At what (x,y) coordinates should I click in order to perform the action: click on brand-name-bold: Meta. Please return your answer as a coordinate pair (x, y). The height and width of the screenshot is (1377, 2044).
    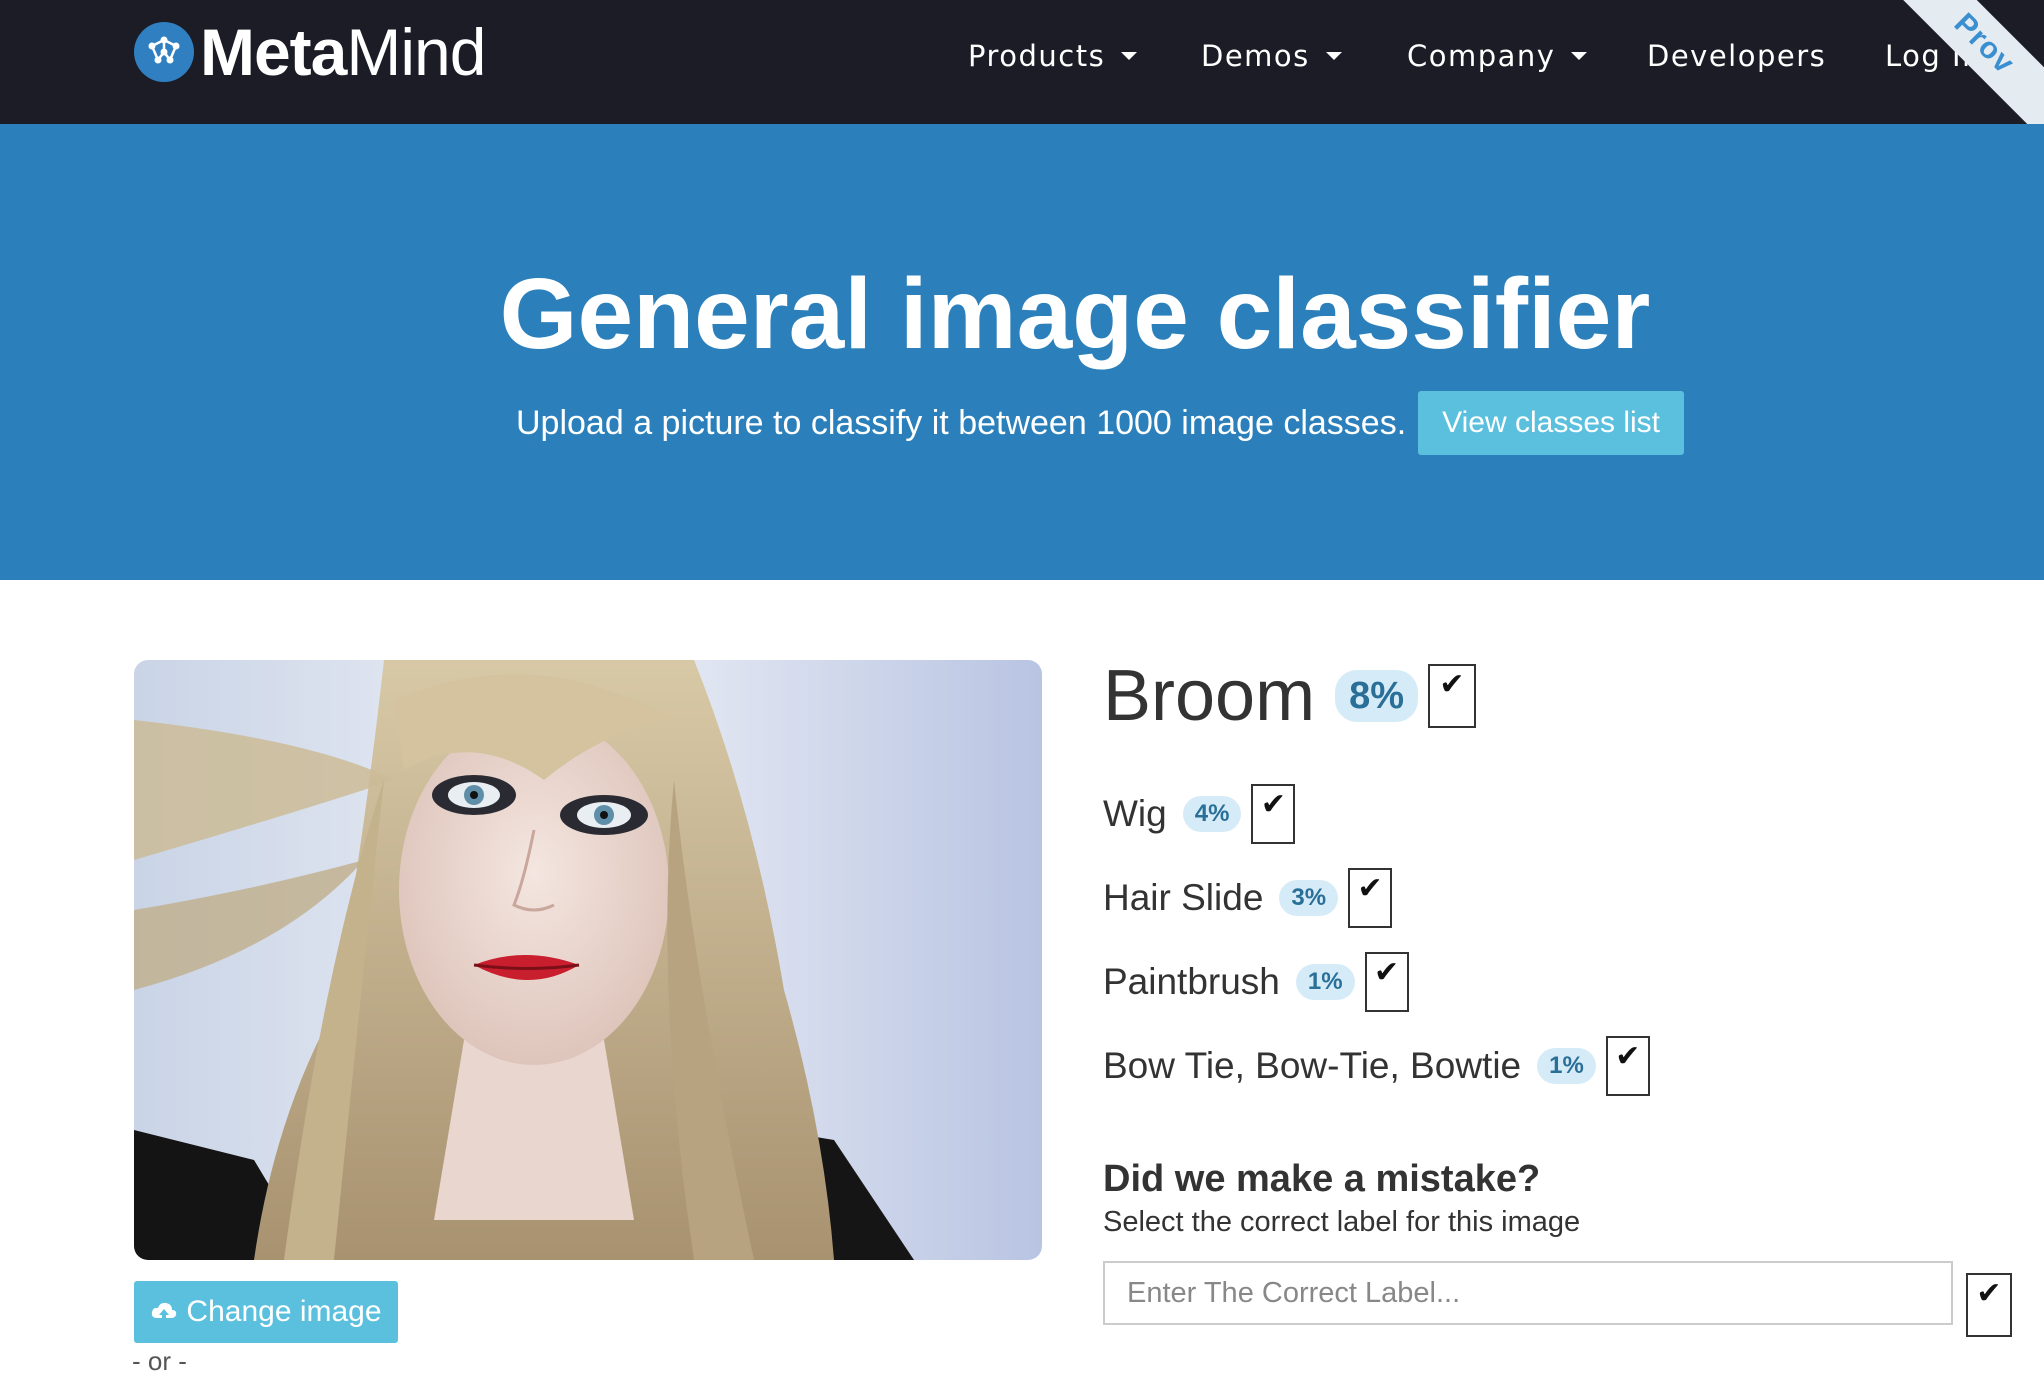
    Looking at the image, I should click on (273, 52).